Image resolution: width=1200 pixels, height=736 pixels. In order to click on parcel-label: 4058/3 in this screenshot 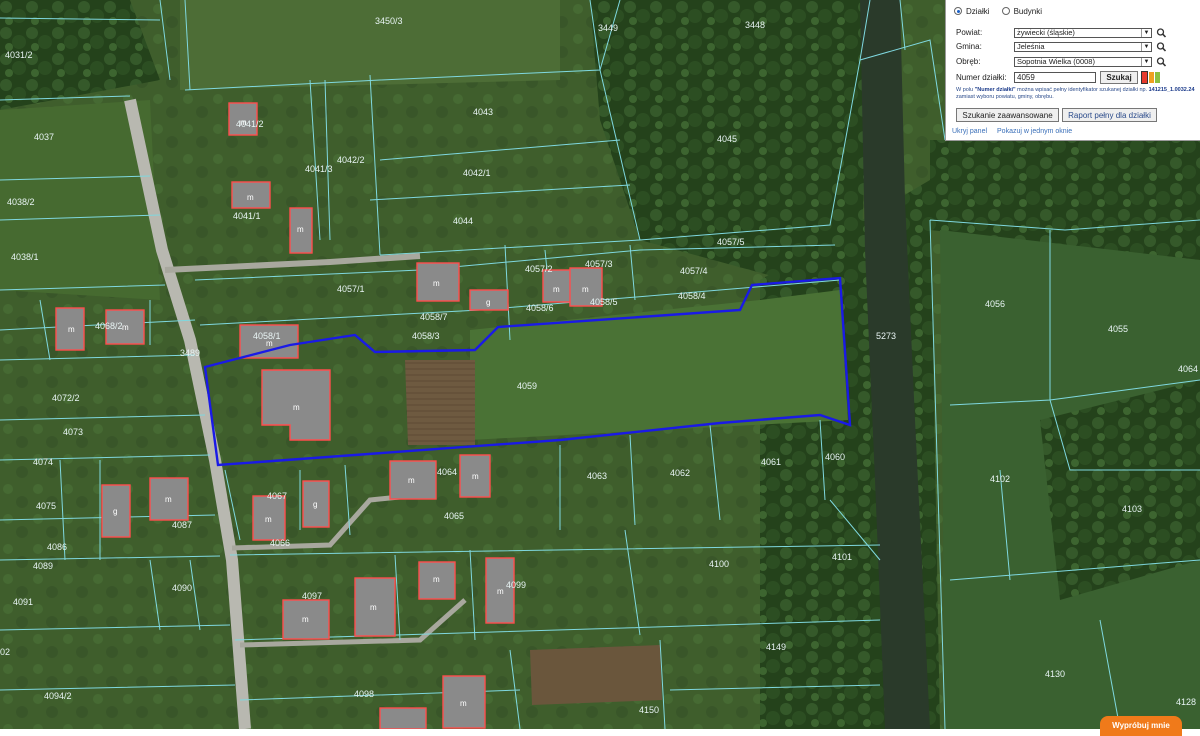, I will do `click(426, 336)`.